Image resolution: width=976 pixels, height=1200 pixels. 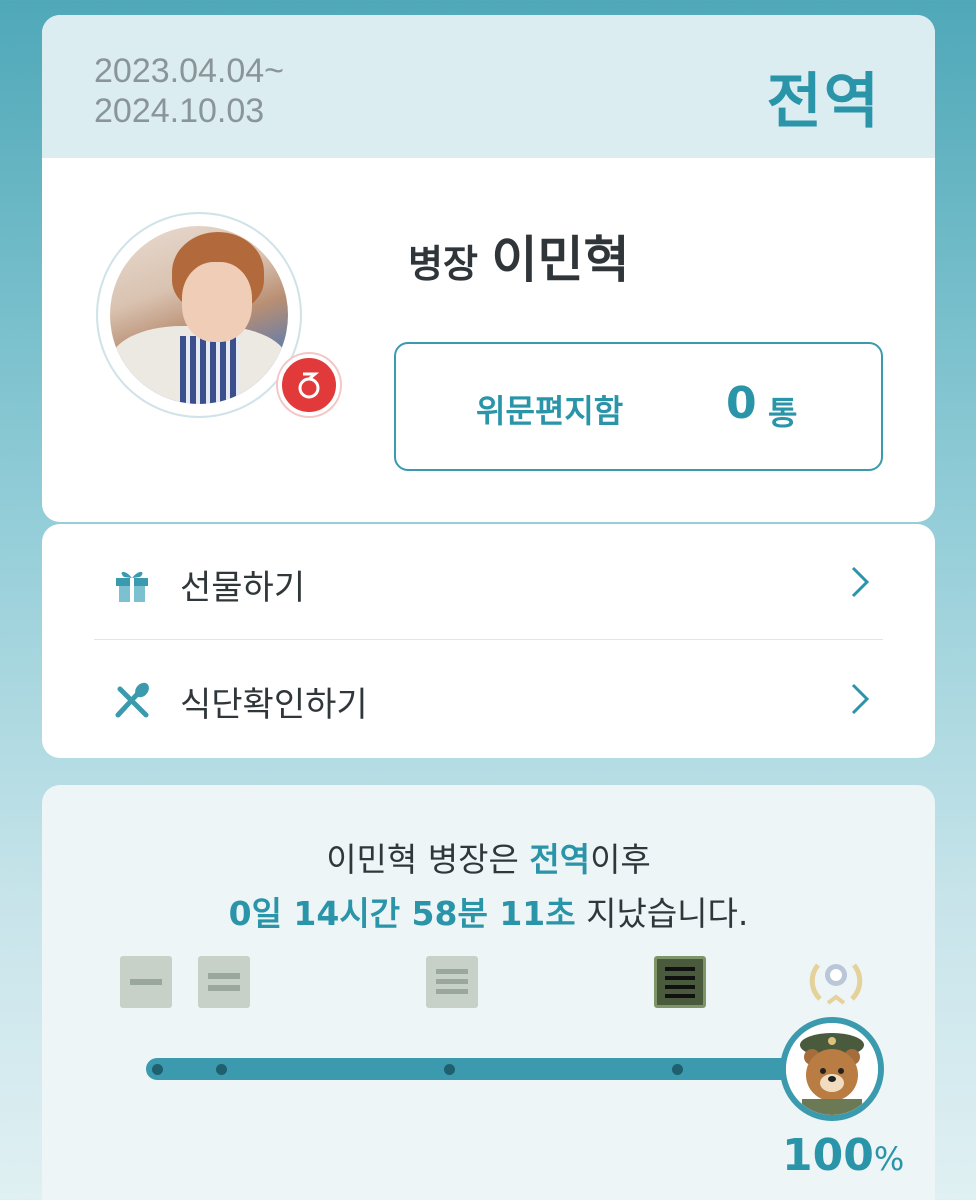 I want to click on private-first-class-rank-icon, so click(x=224, y=982).